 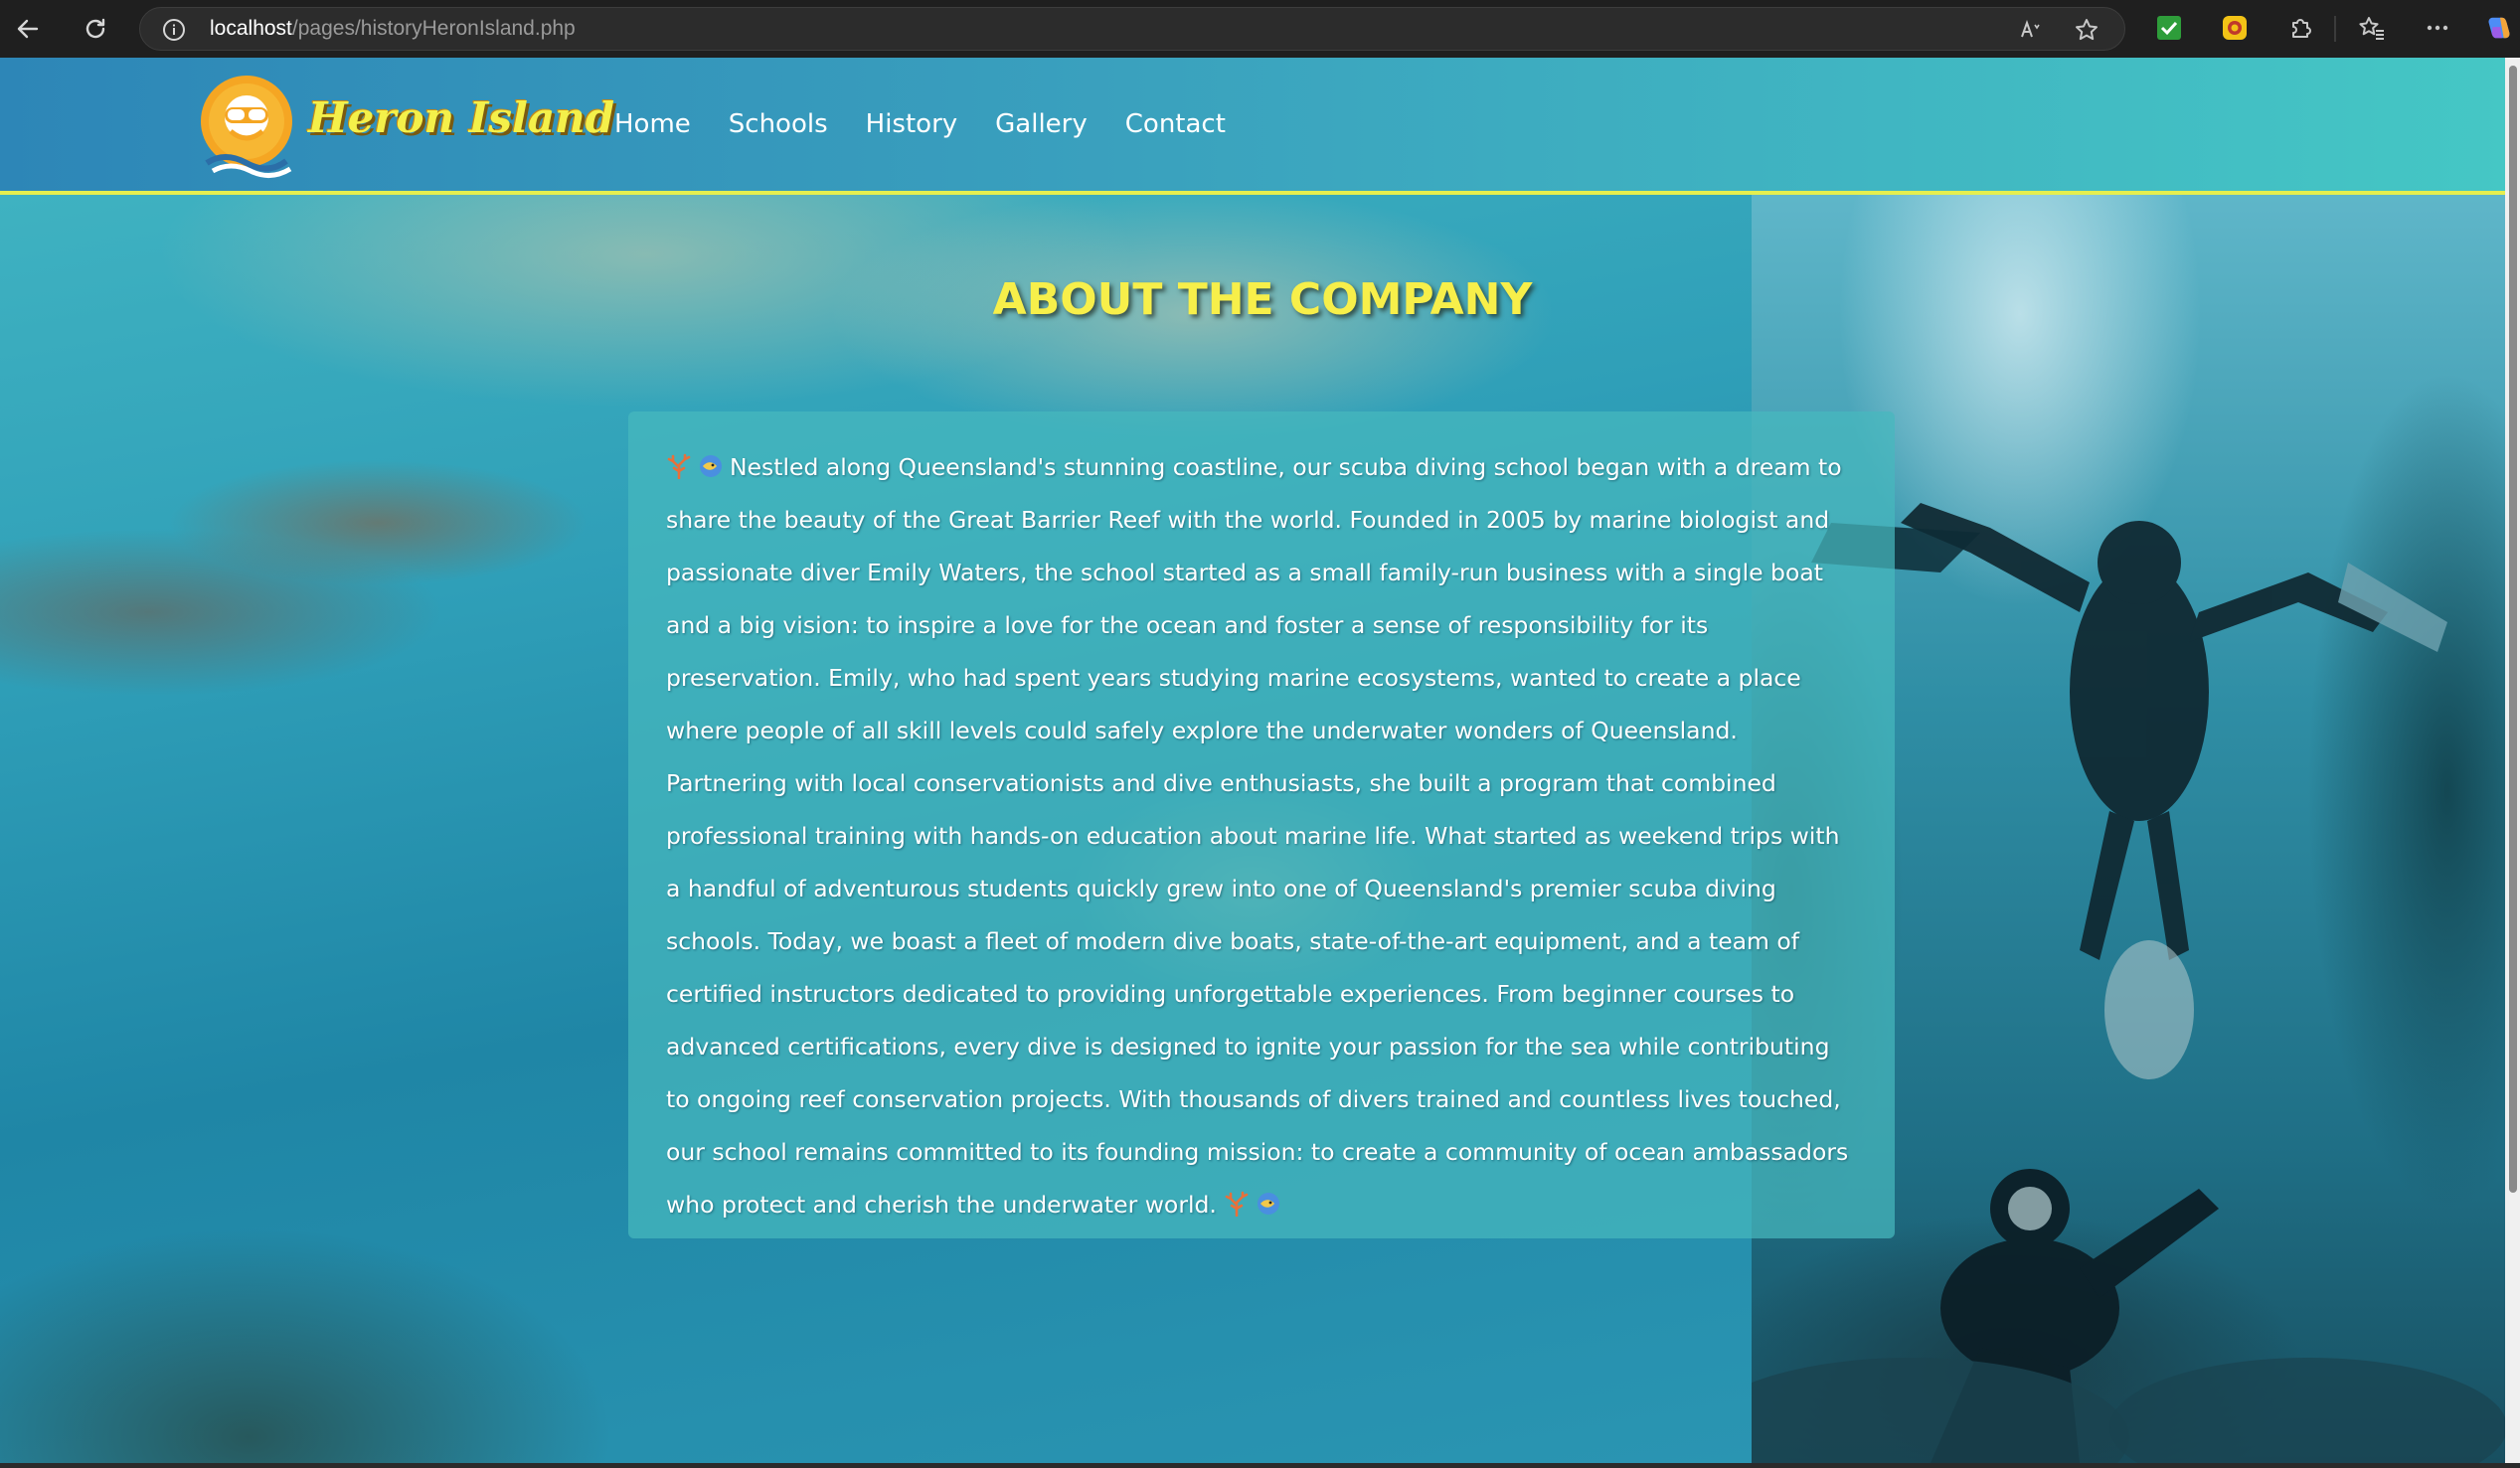 I want to click on scrollbar-thumb, so click(x=2513, y=629).